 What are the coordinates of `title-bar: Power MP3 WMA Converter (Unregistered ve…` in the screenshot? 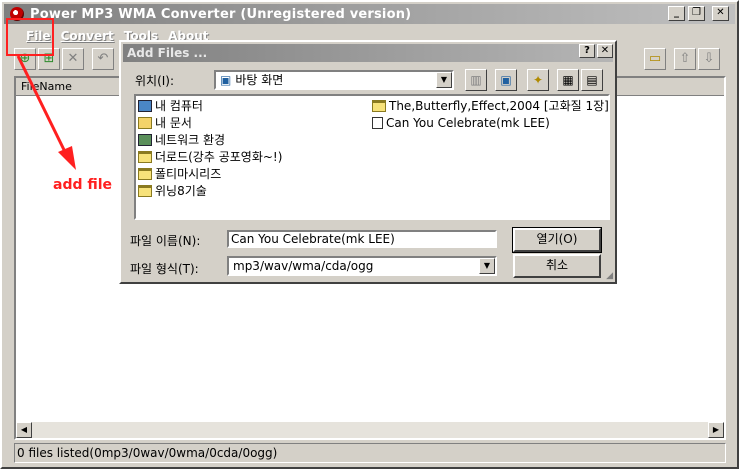 It's located at (369, 14).